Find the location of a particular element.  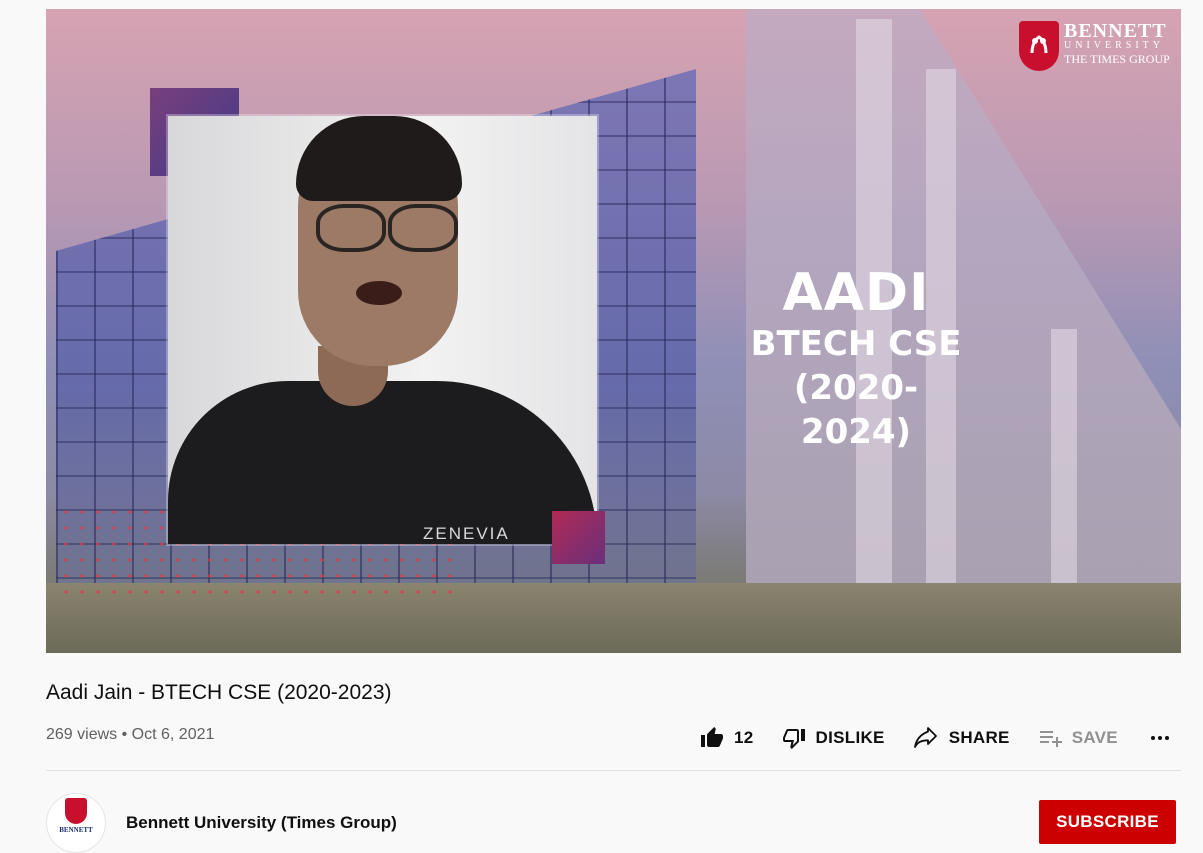

dislike-button: DISLIKE is located at coordinates (833, 738).